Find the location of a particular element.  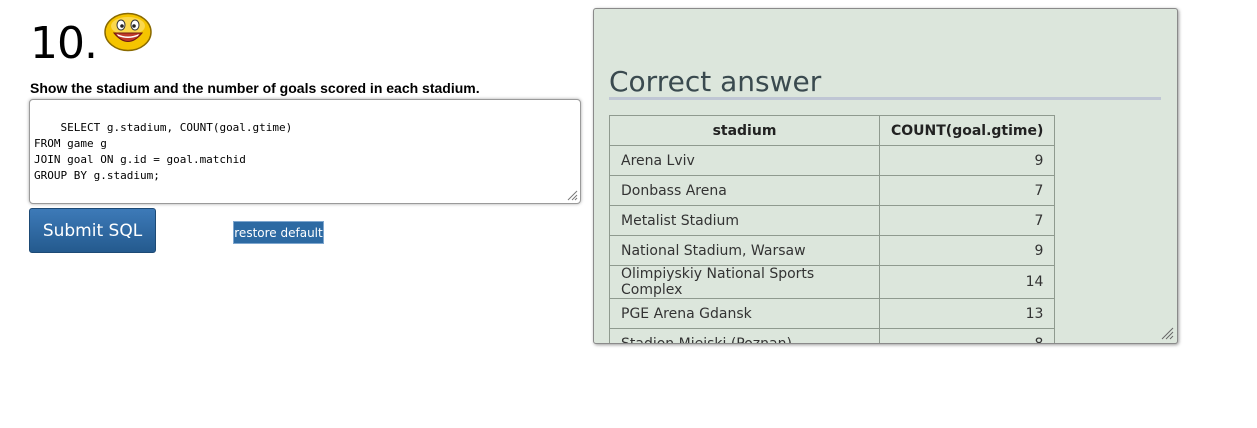

title-divider is located at coordinates (885, 98).